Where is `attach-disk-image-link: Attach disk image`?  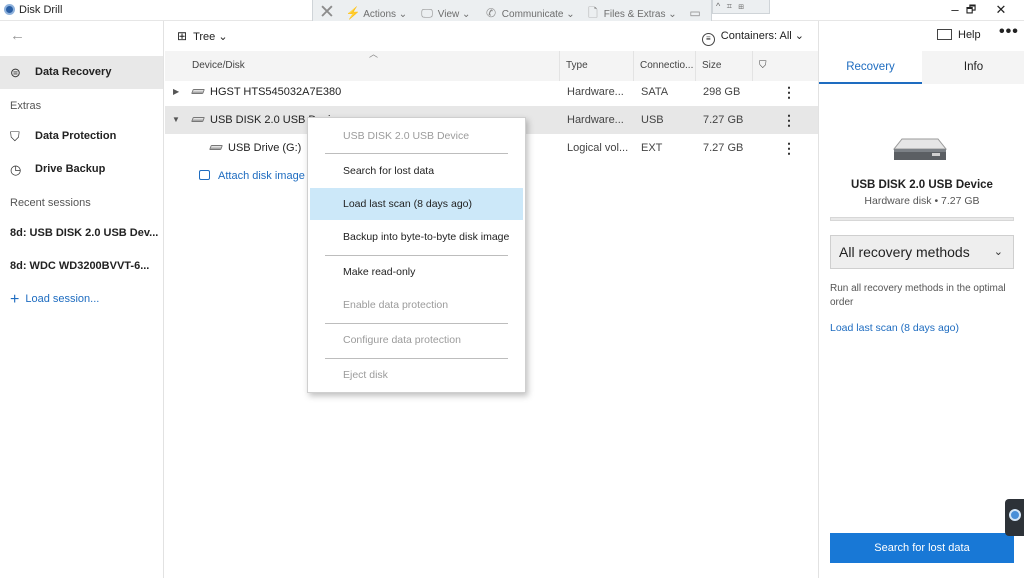 attach-disk-image-link: Attach disk image is located at coordinates (252, 176).